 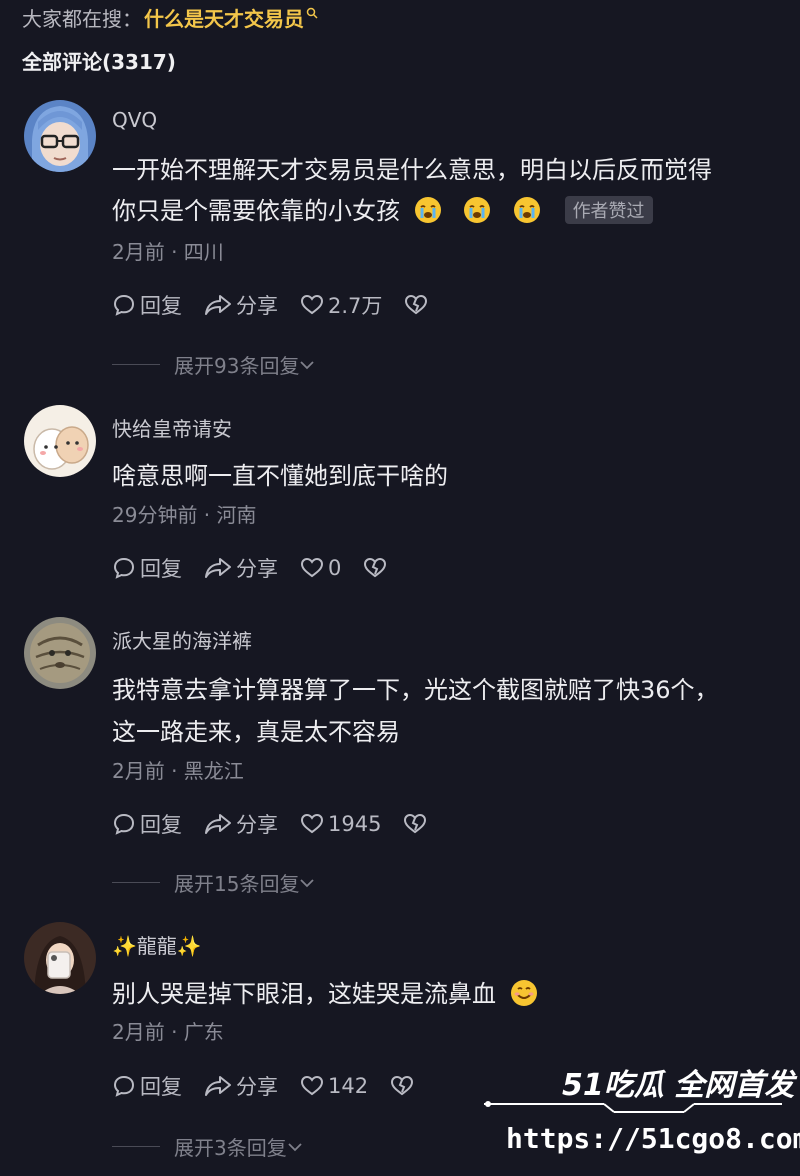 What do you see at coordinates (224, 17) in the screenshot?
I see `search-term-link: 什么是天才交易员` at bounding box center [224, 17].